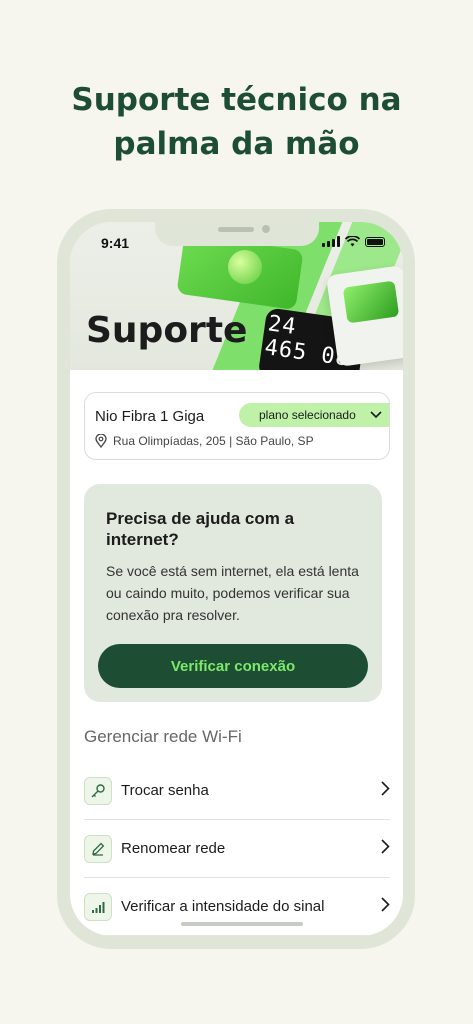  I want to click on marketing-headline: Suporte técnico na palma da mão, so click(236, 122).